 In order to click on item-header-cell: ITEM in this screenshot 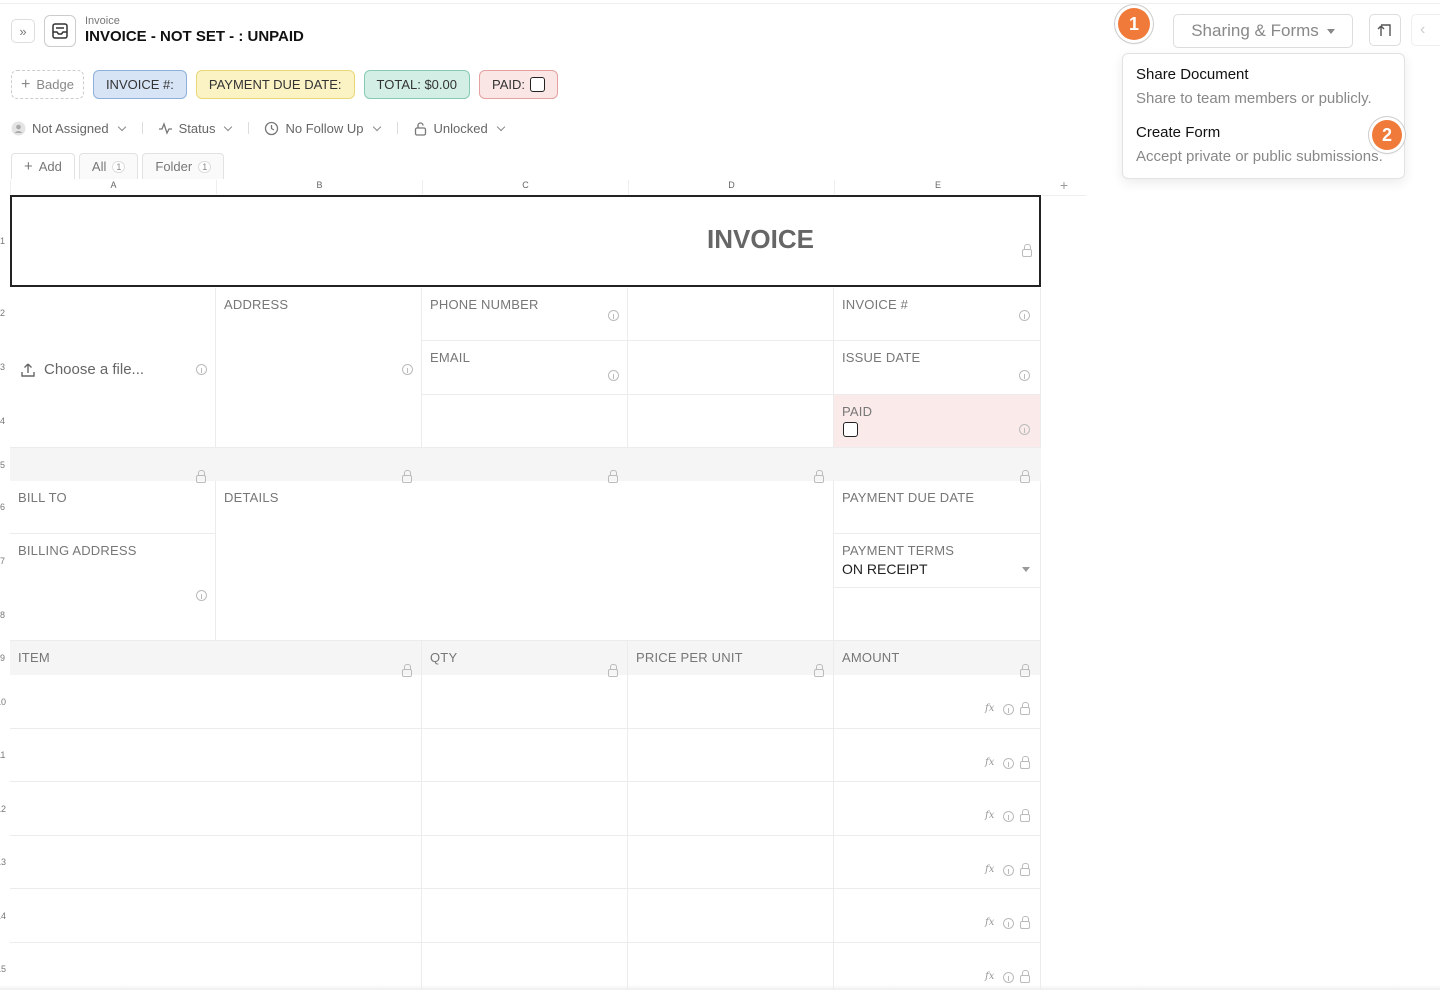, I will do `click(216, 659)`.